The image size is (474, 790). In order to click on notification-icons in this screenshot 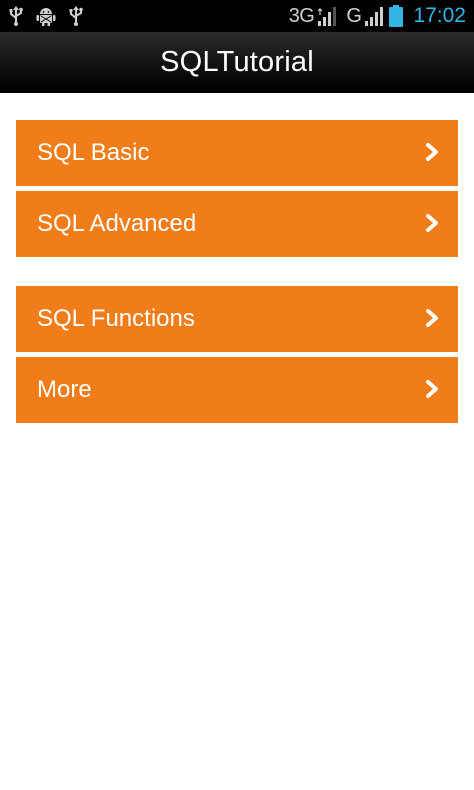, I will do `click(52, 16)`.